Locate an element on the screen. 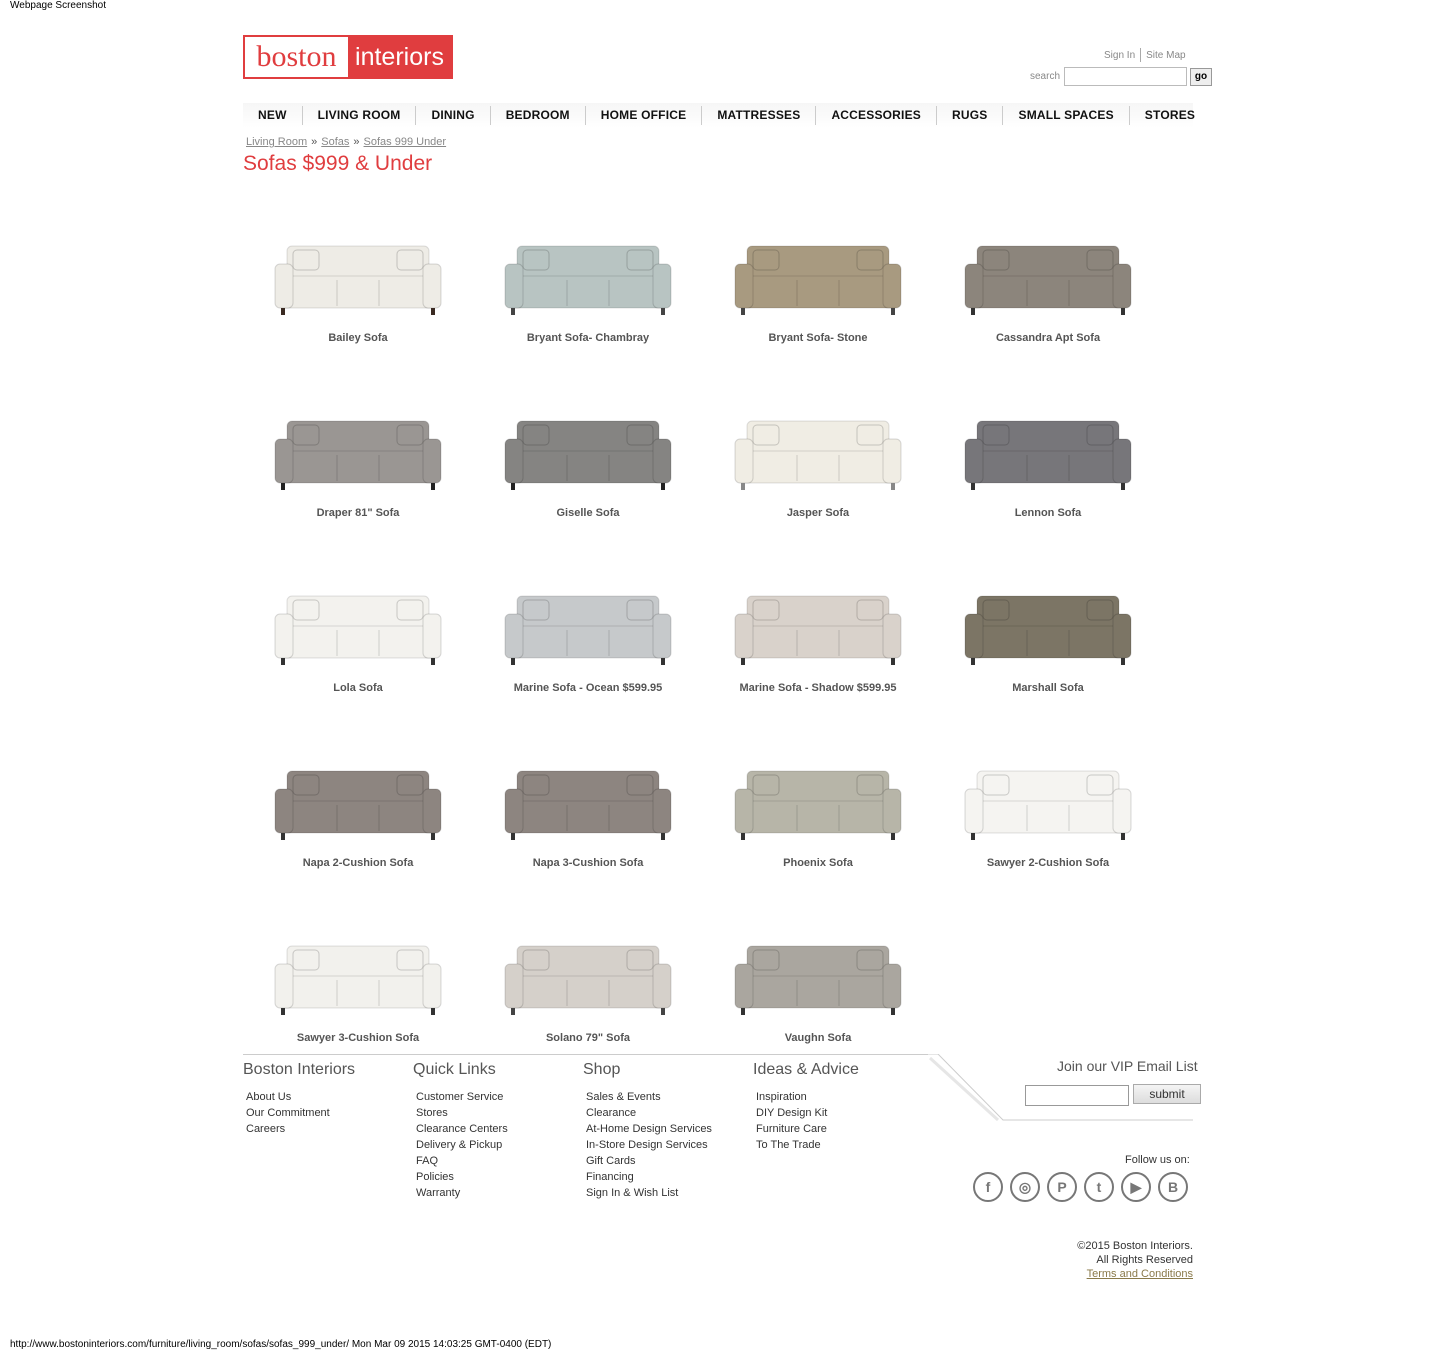 This screenshot has height=1350, width=1436. product-card: Jasper Sofa is located at coordinates (818, 492).